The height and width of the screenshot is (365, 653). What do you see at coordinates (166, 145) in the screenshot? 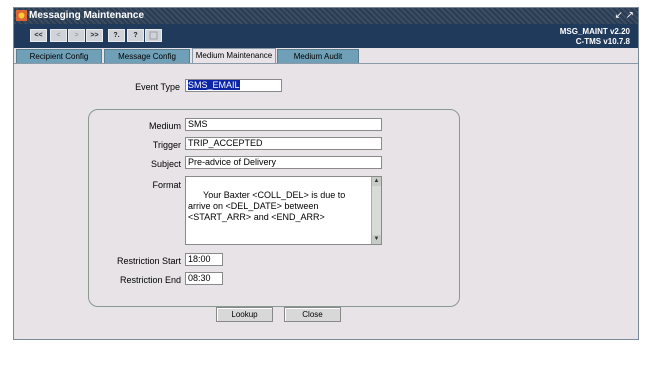
I see `trigger-label: Trigger` at bounding box center [166, 145].